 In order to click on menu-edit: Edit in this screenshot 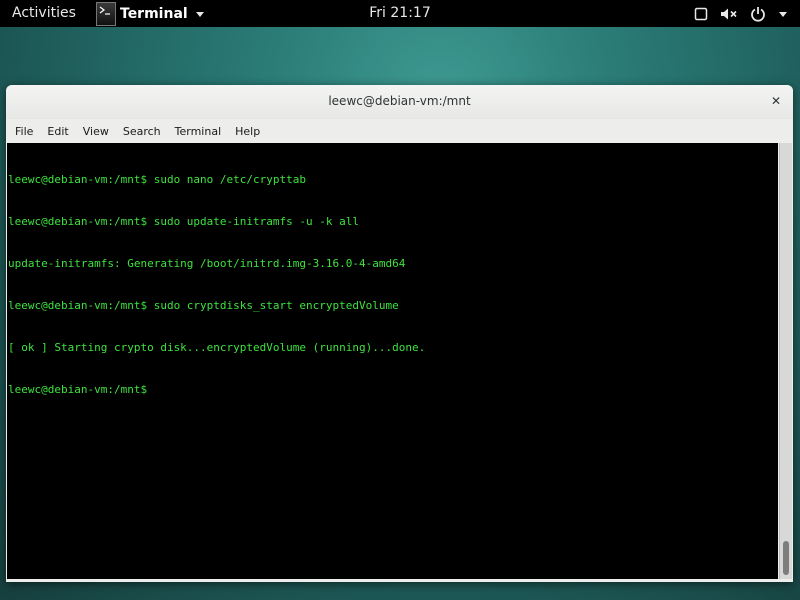, I will do `click(57, 131)`.